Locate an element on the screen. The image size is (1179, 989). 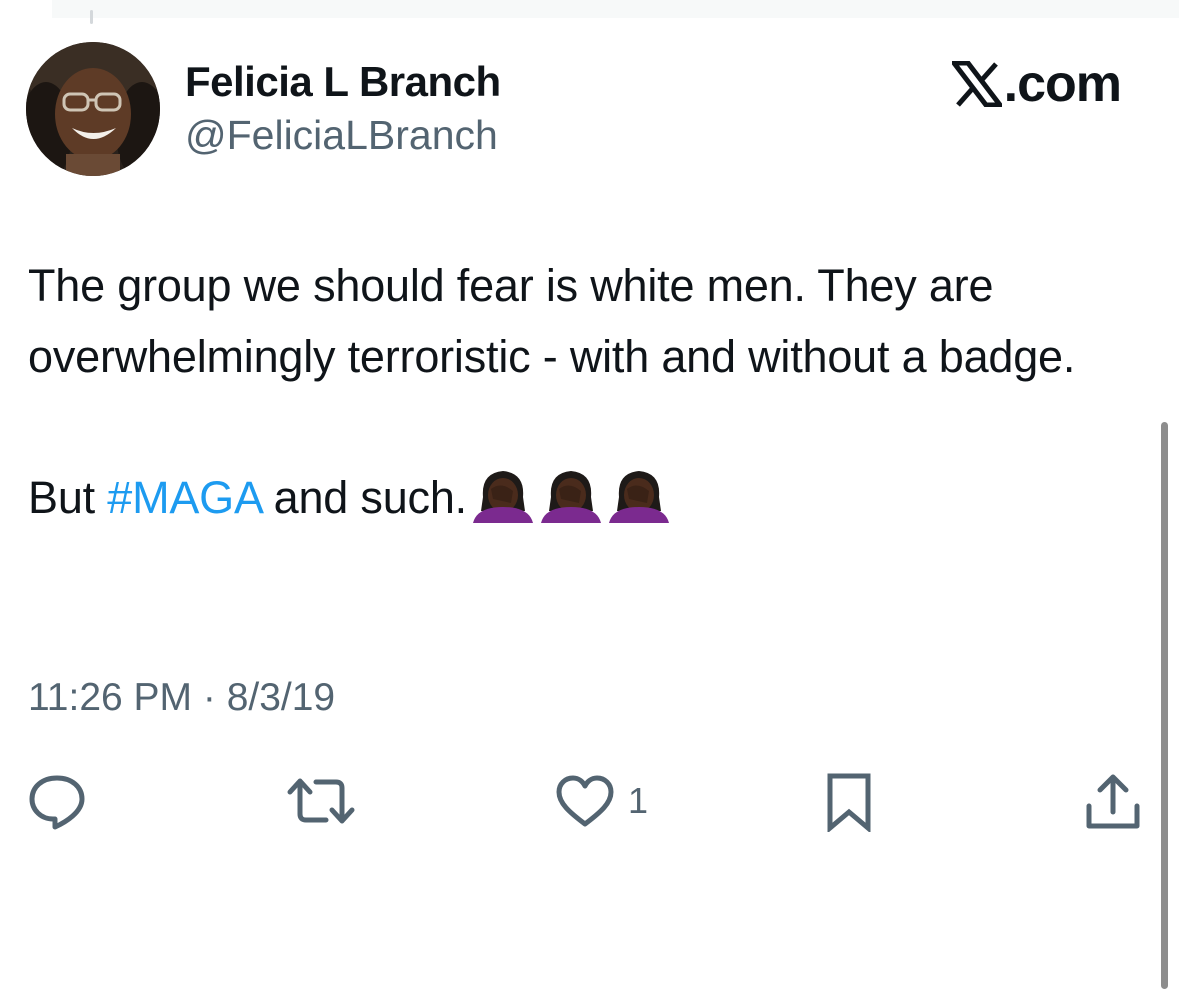
like-button: 1 is located at coordinates (601, 801).